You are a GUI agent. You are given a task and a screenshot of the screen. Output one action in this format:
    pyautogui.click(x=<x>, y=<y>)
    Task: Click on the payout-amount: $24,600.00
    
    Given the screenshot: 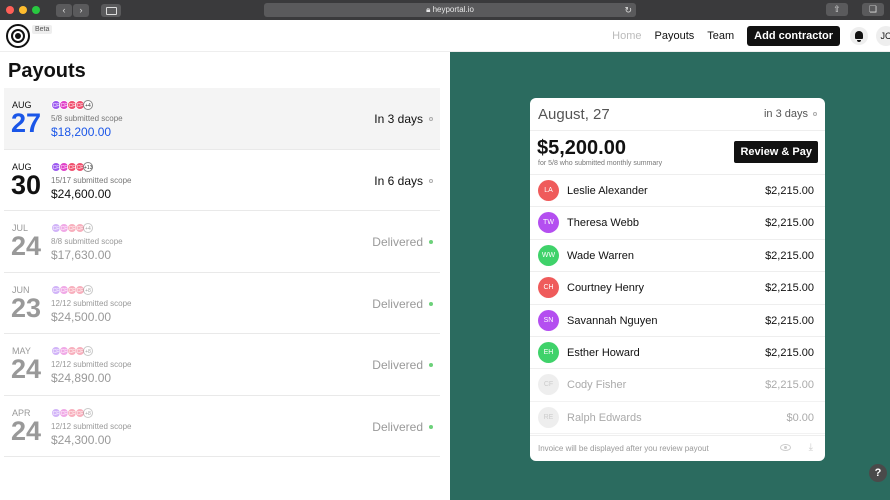 What is the action you would take?
    pyautogui.click(x=81, y=193)
    